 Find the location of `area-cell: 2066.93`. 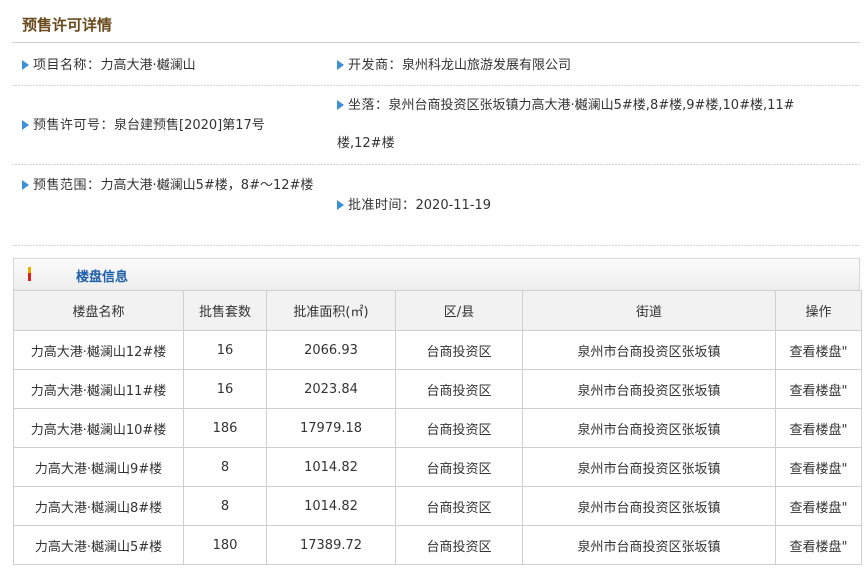

area-cell: 2066.93 is located at coordinates (331, 350).